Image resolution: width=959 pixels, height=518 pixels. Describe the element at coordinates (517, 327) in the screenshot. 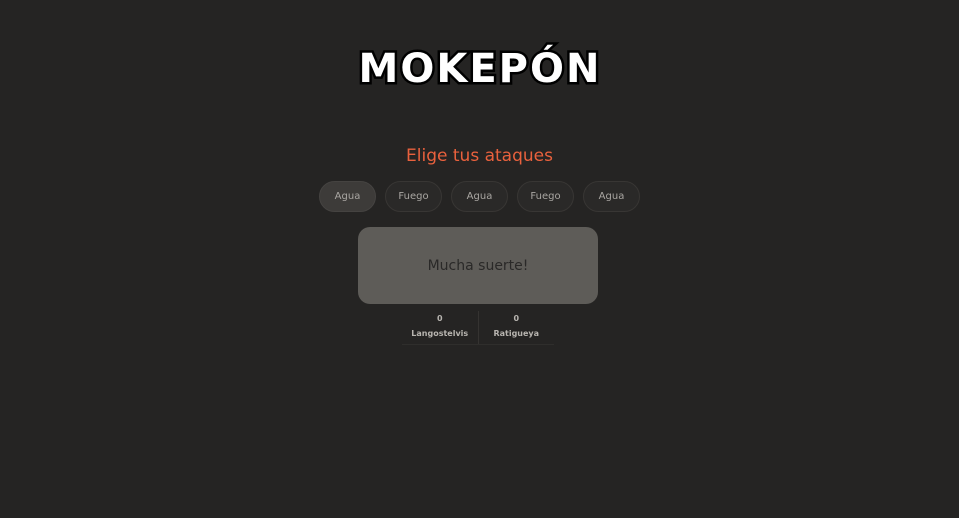

I see `enemy-score-column: 0 Ratigueya` at that location.